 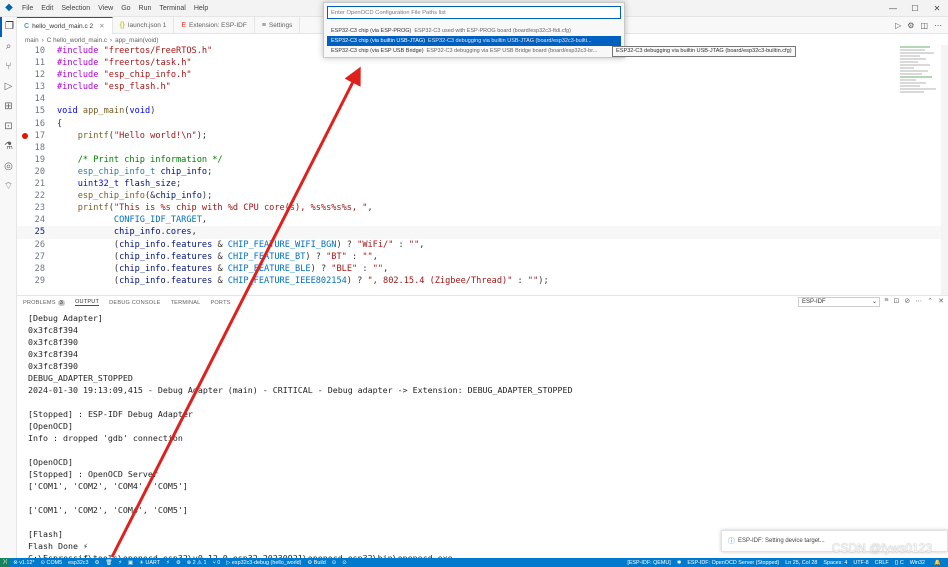 I want to click on line-number: 23, so click(x=31, y=208).